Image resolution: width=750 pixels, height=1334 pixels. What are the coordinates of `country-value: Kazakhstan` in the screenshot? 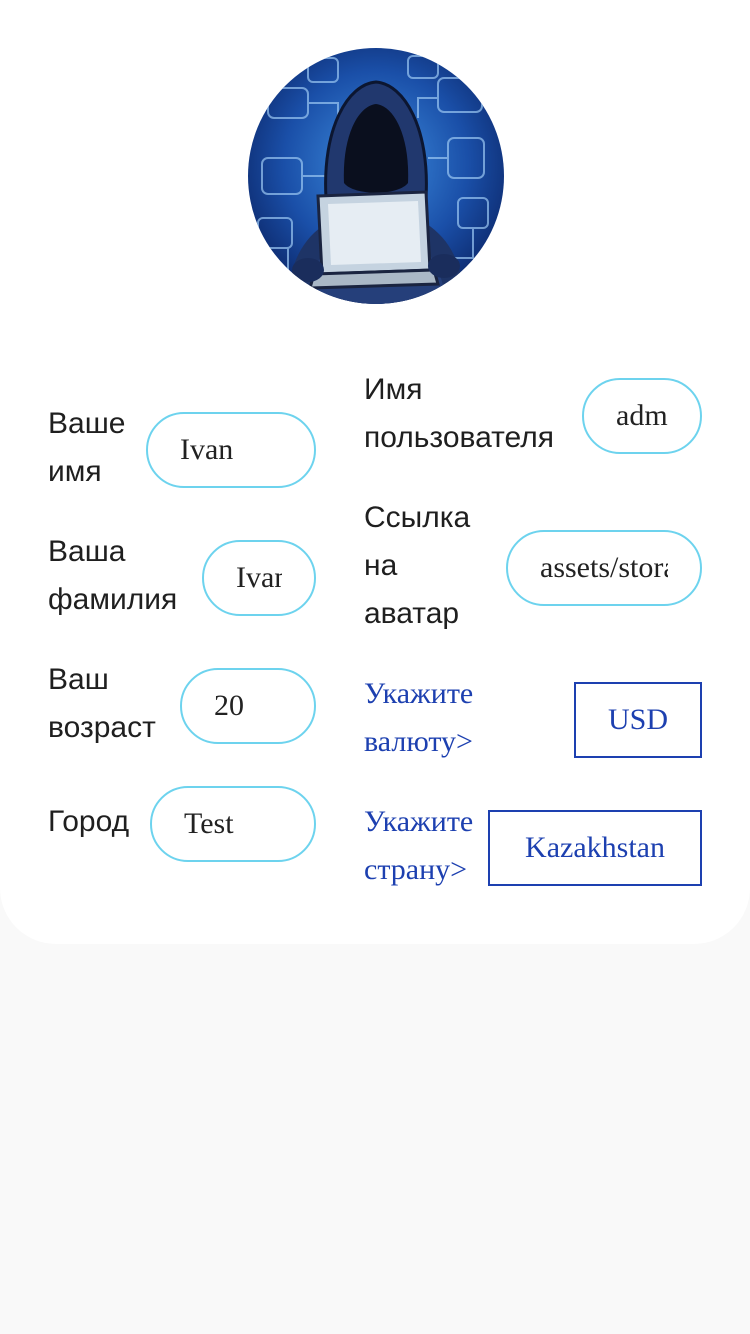 It's located at (595, 847).